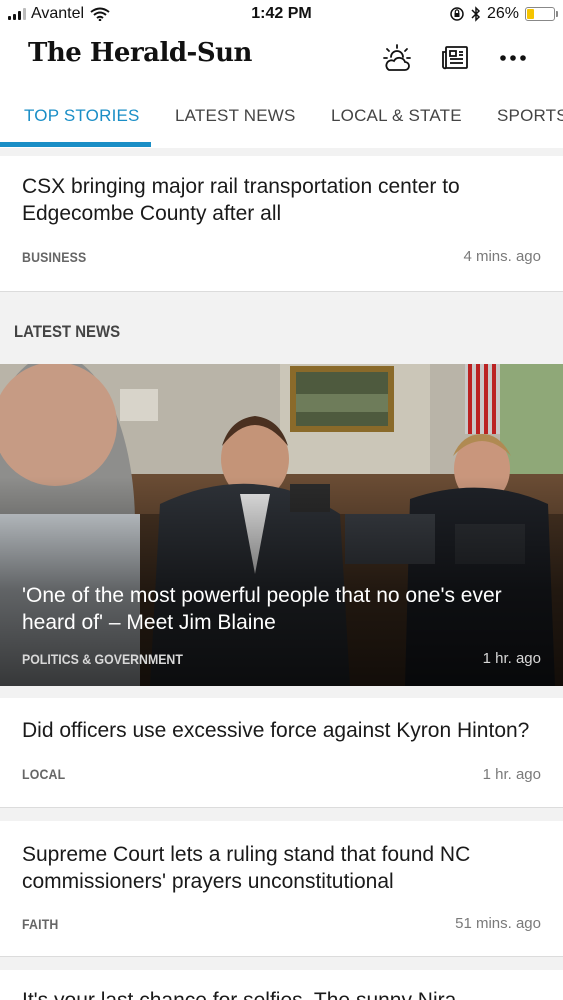 This screenshot has width=563, height=1000. I want to click on story-section: LOCAL, so click(43, 774).